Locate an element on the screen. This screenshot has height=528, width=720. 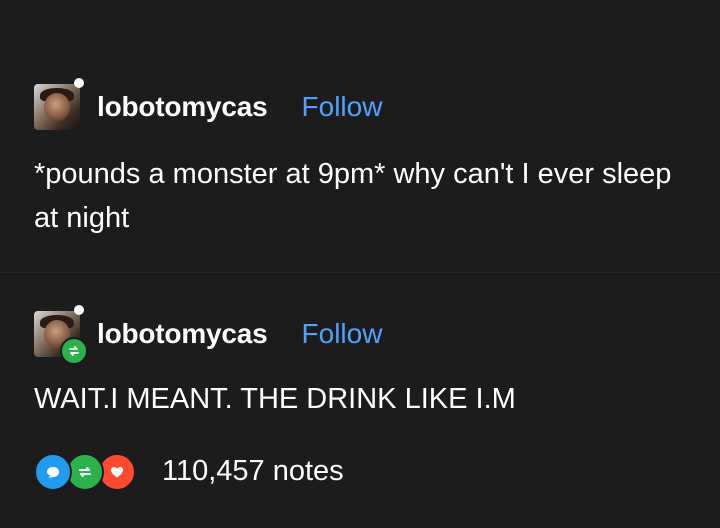
reply-icon is located at coordinates (53, 472).